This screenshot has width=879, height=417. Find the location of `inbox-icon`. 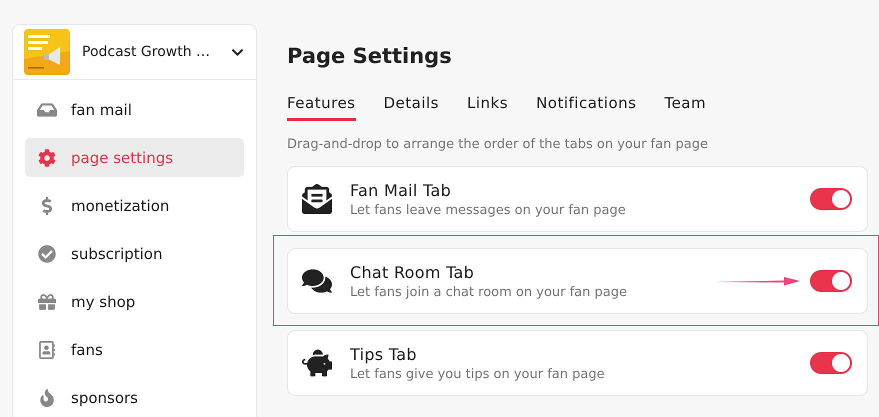

inbox-icon is located at coordinates (47, 109).